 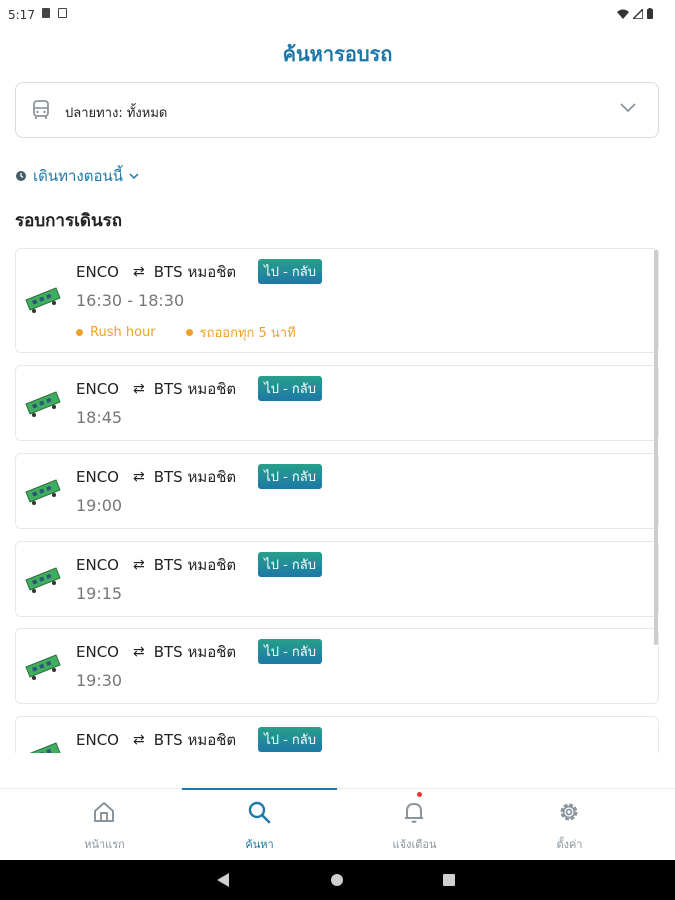 What do you see at coordinates (259, 844) in the screenshot?
I see `nav-label: ค้นหา` at bounding box center [259, 844].